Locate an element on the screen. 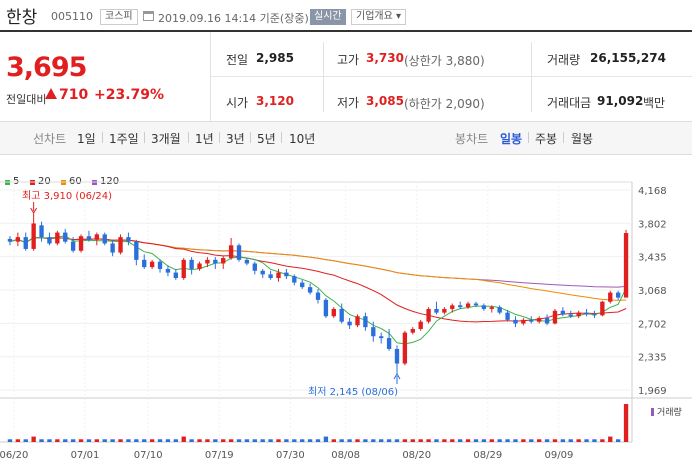 The height and width of the screenshot is (475, 692). x-tick-label: 08/29 is located at coordinates (487, 455).